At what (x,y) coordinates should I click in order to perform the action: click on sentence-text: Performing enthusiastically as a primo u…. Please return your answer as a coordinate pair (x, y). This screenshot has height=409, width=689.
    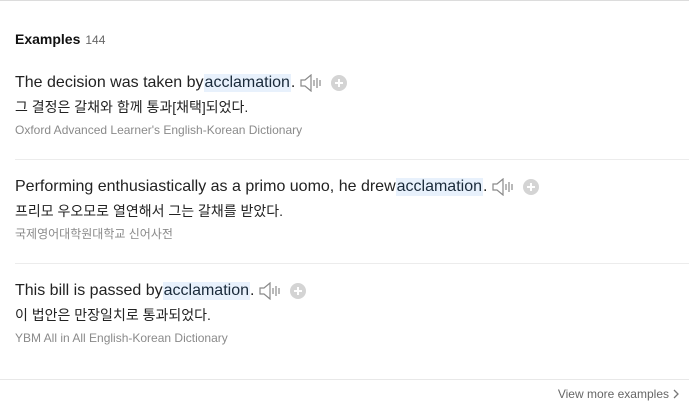
    Looking at the image, I should click on (205, 186).